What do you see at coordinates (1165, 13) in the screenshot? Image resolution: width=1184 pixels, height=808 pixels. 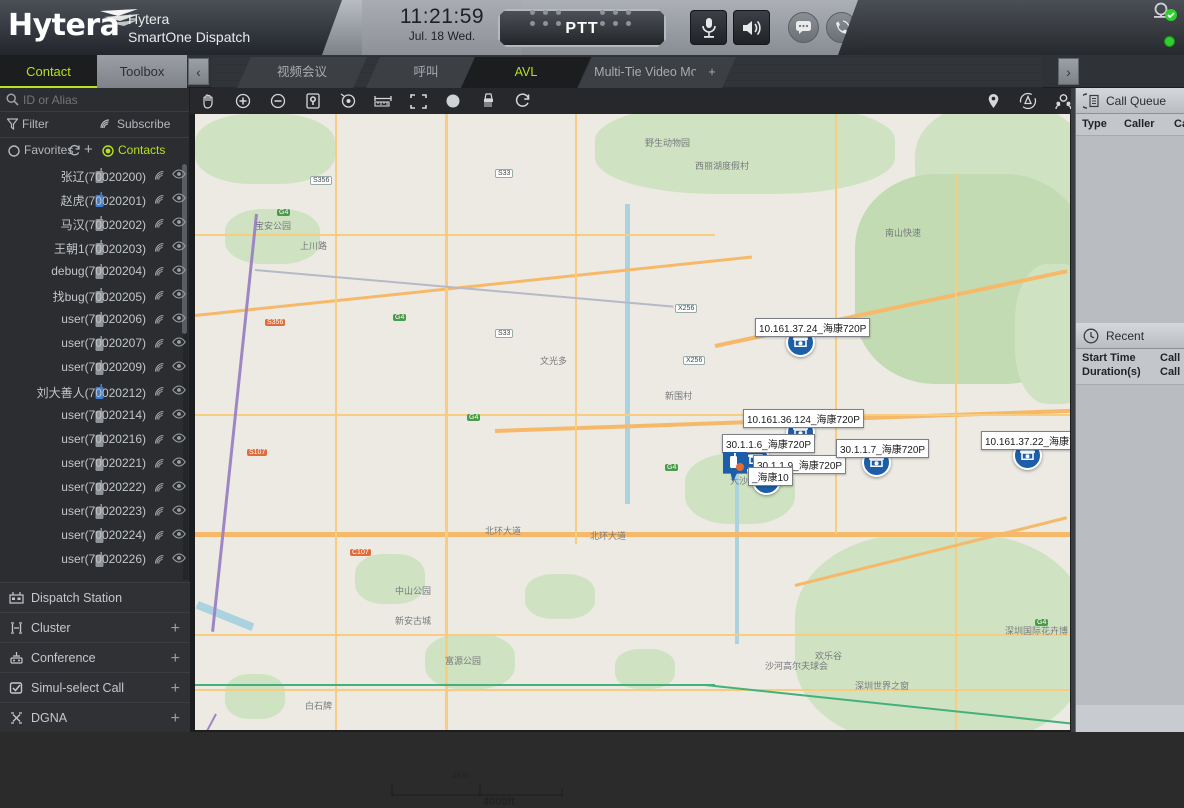 I see `account-status-icon` at bounding box center [1165, 13].